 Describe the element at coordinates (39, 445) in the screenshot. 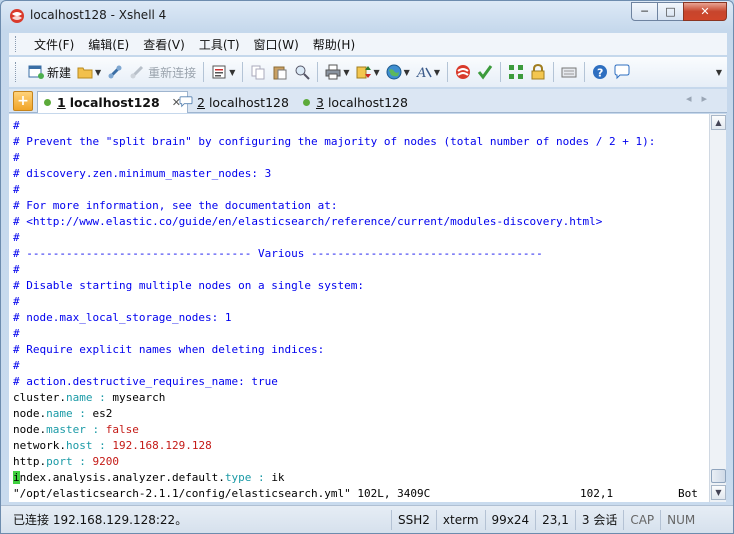

I see `config-prefix: network.` at that location.